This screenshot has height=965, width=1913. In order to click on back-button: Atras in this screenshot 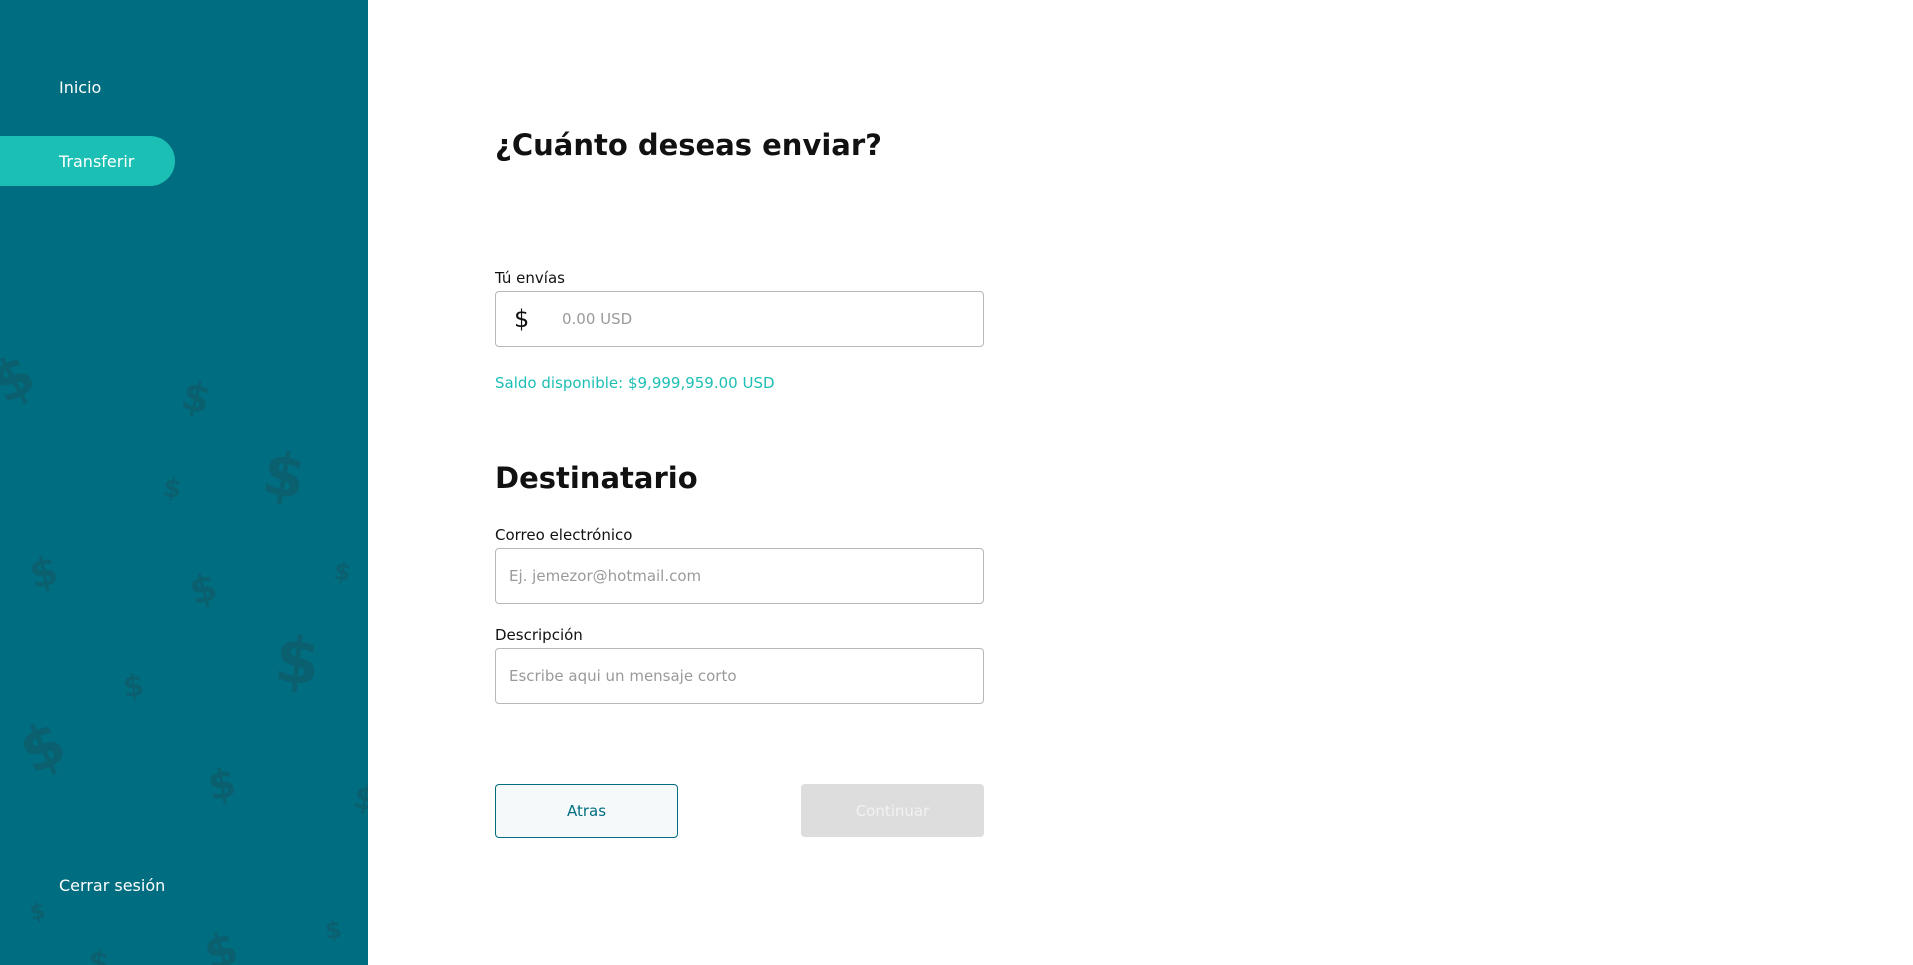, I will do `click(586, 811)`.